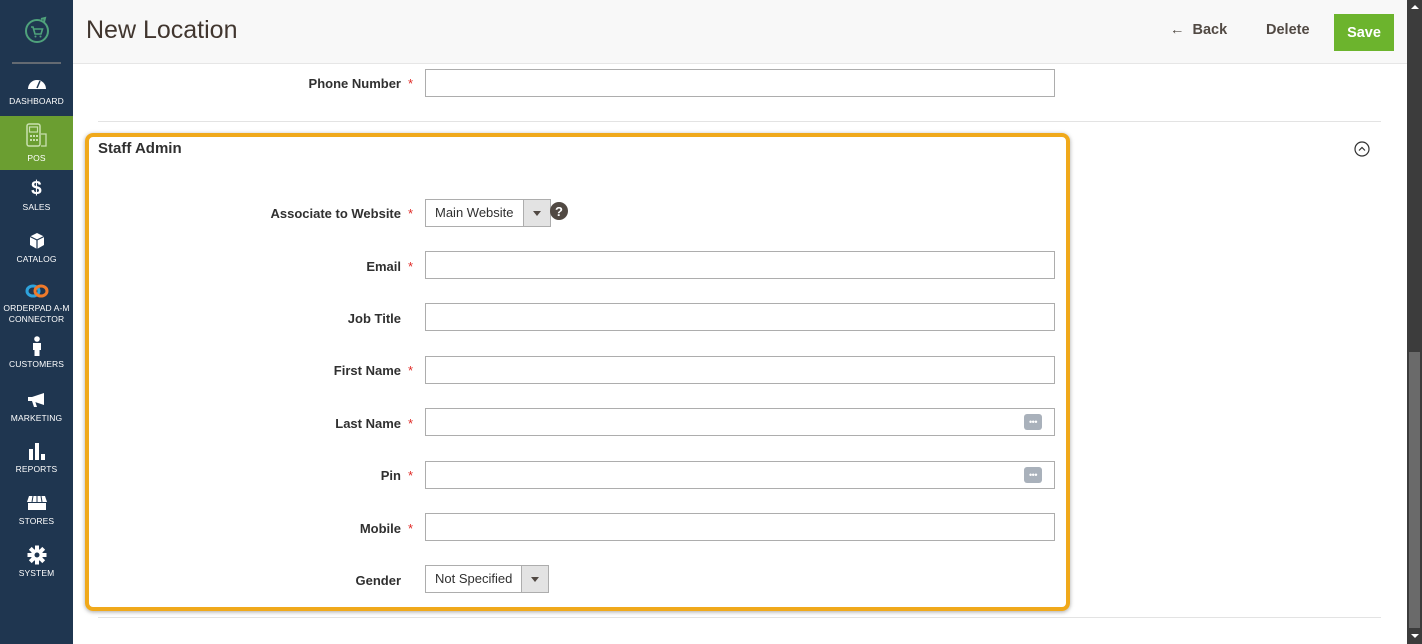 The width and height of the screenshot is (1422, 644). I want to click on sidebar-item-pos: POS, so click(36, 143).